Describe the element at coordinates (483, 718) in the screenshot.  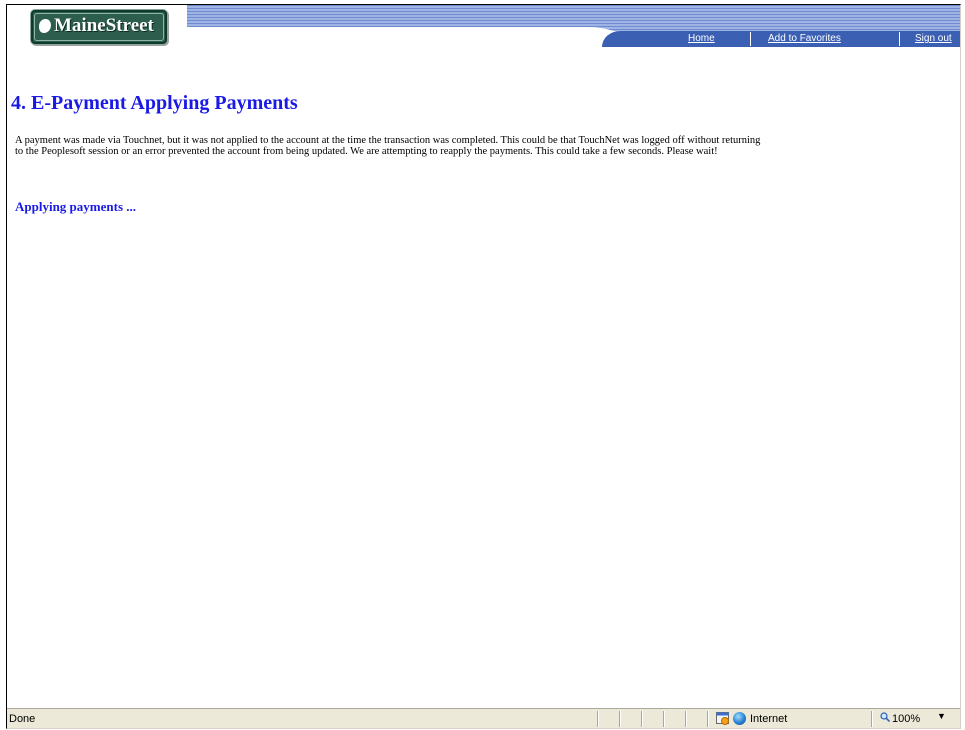
I see `browser-status-bar: Done Internet 100% ▼` at that location.